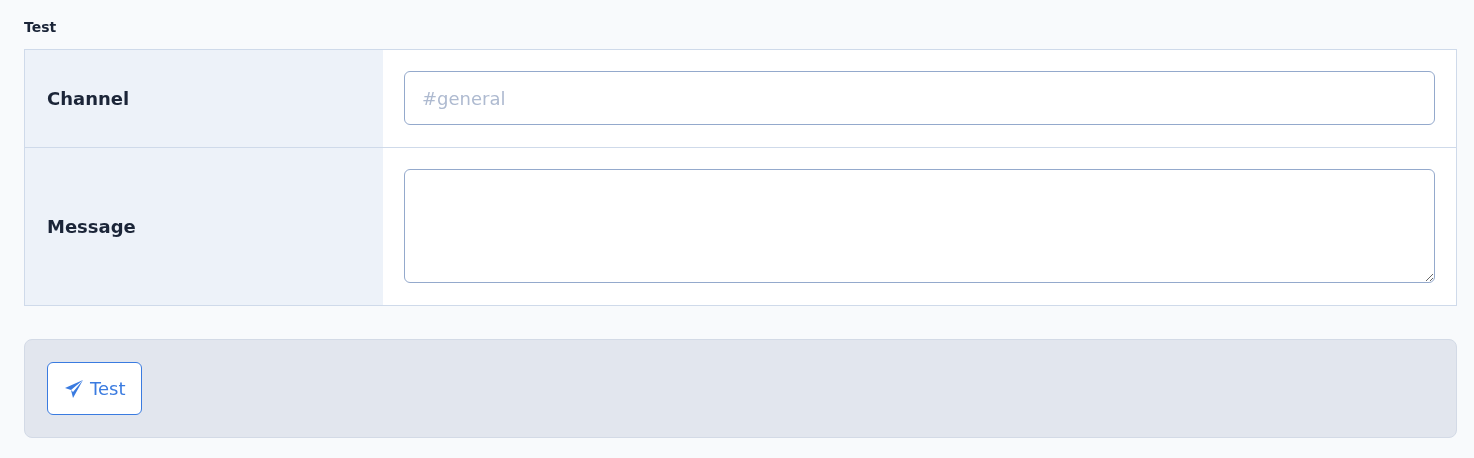 The height and width of the screenshot is (458, 1474). Describe the element at coordinates (41, 27) in the screenshot. I see `section-title: Test` at that location.